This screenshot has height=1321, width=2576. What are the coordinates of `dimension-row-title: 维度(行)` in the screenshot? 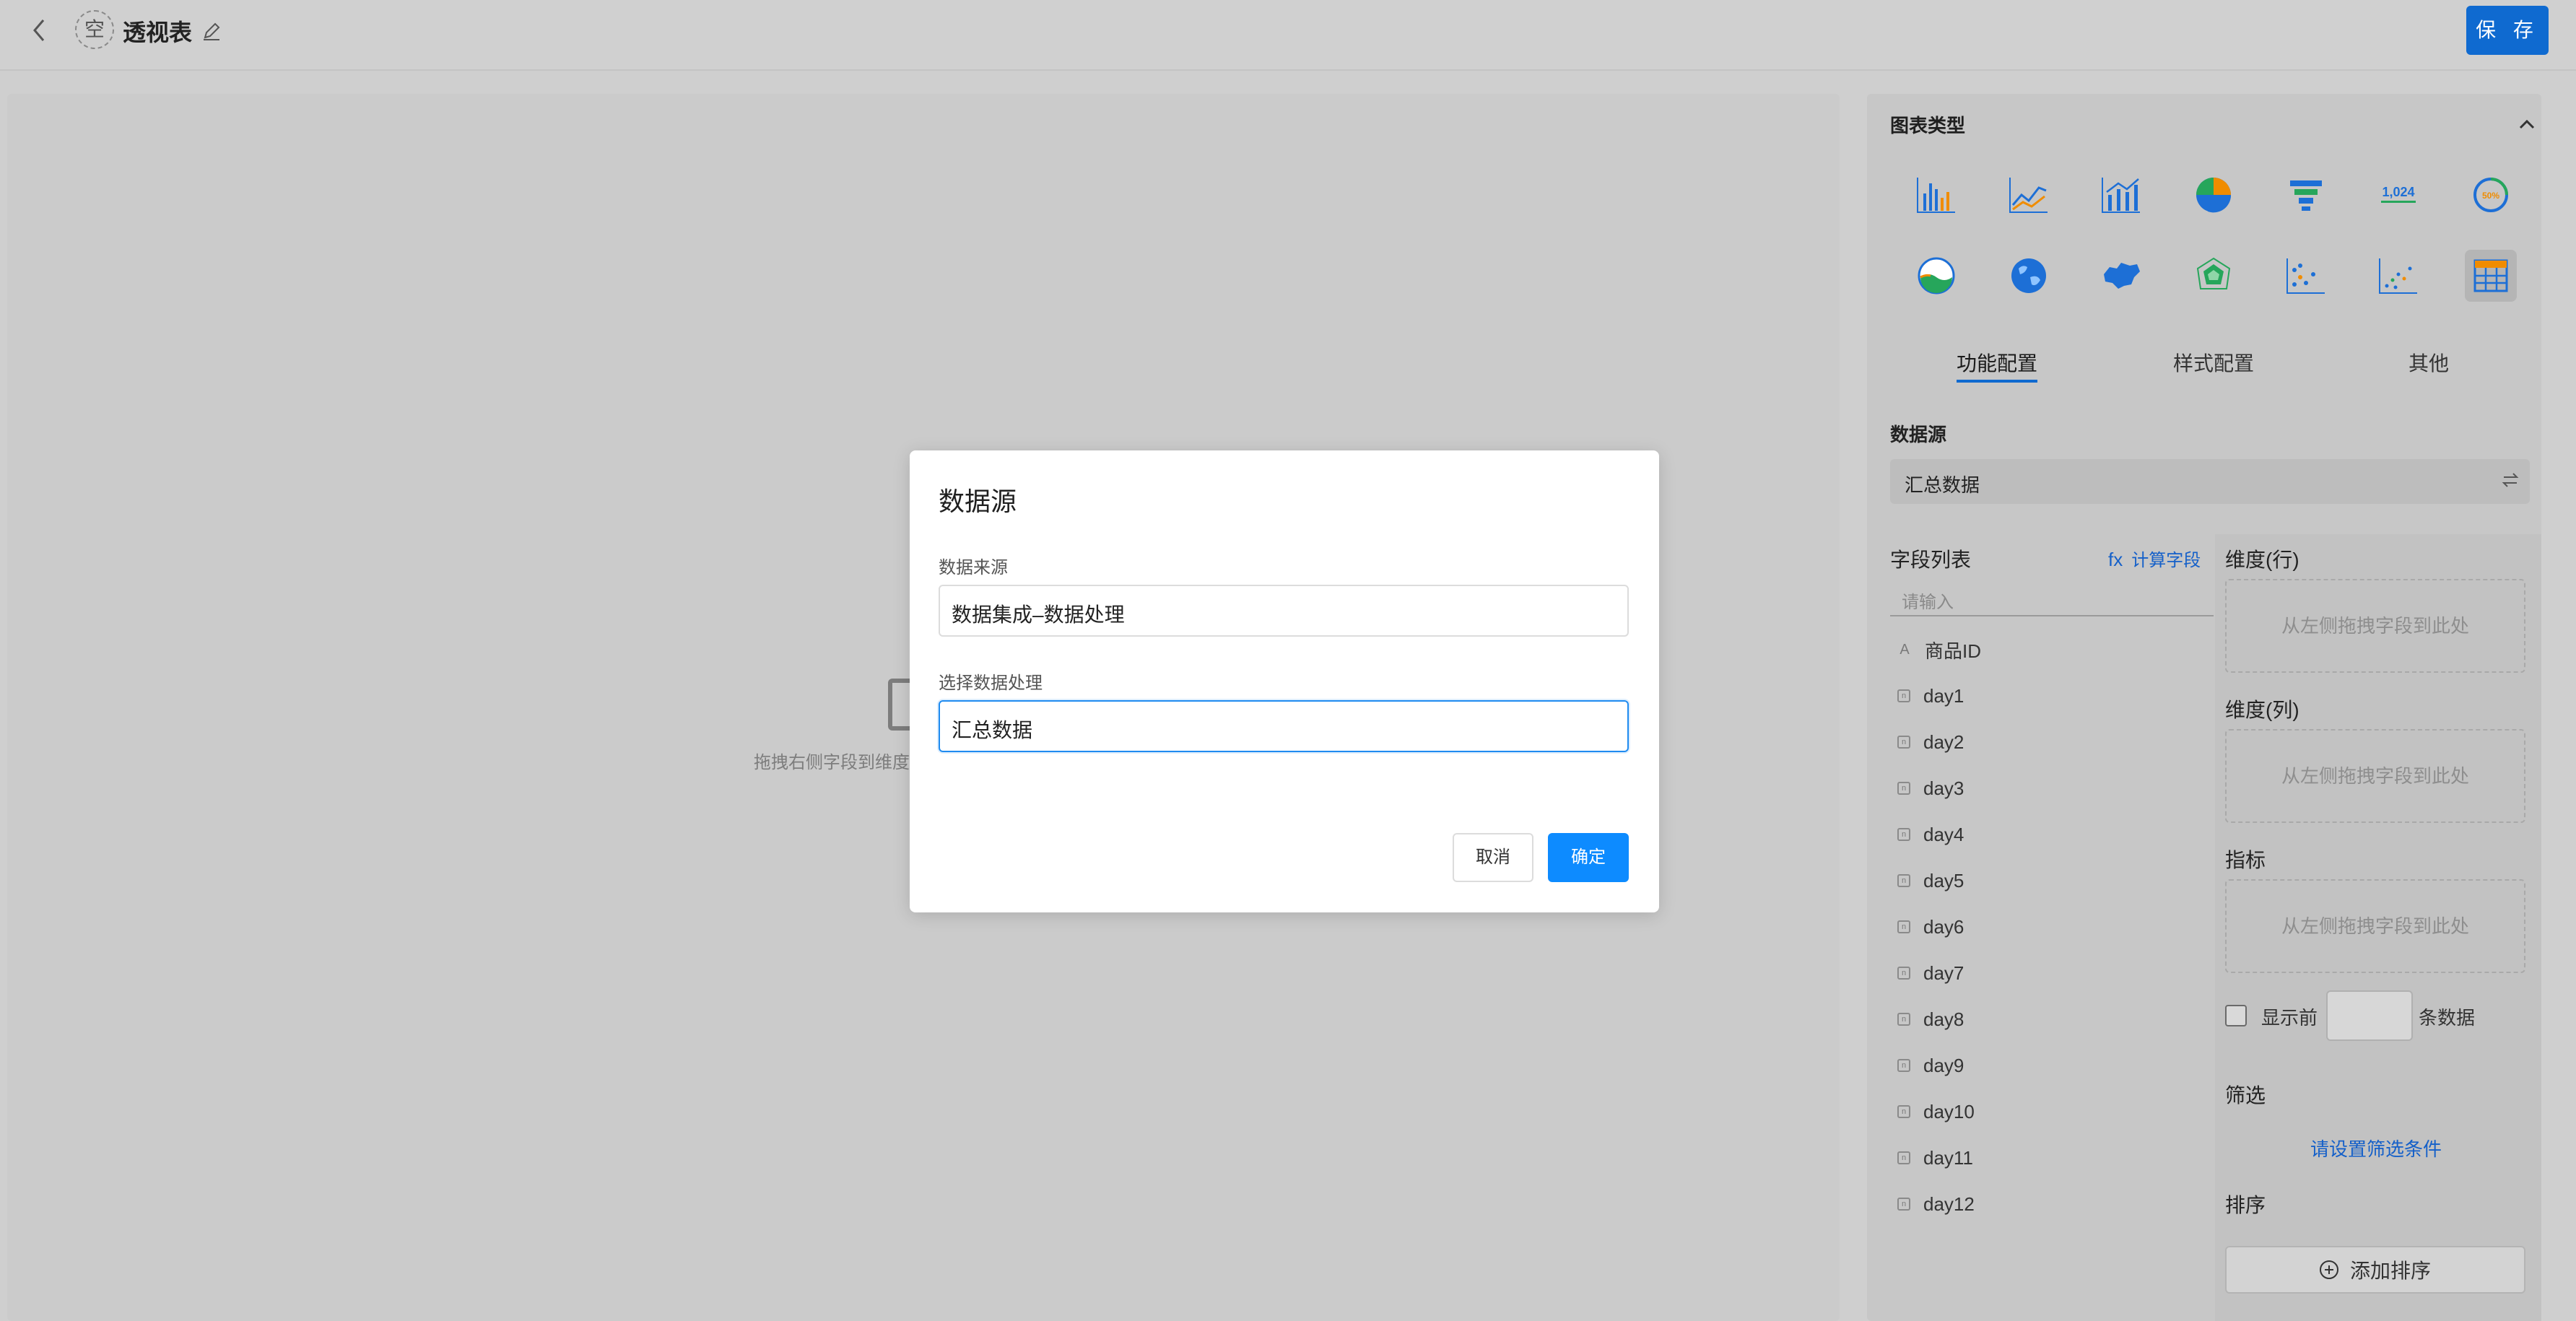 It's located at (2262, 560).